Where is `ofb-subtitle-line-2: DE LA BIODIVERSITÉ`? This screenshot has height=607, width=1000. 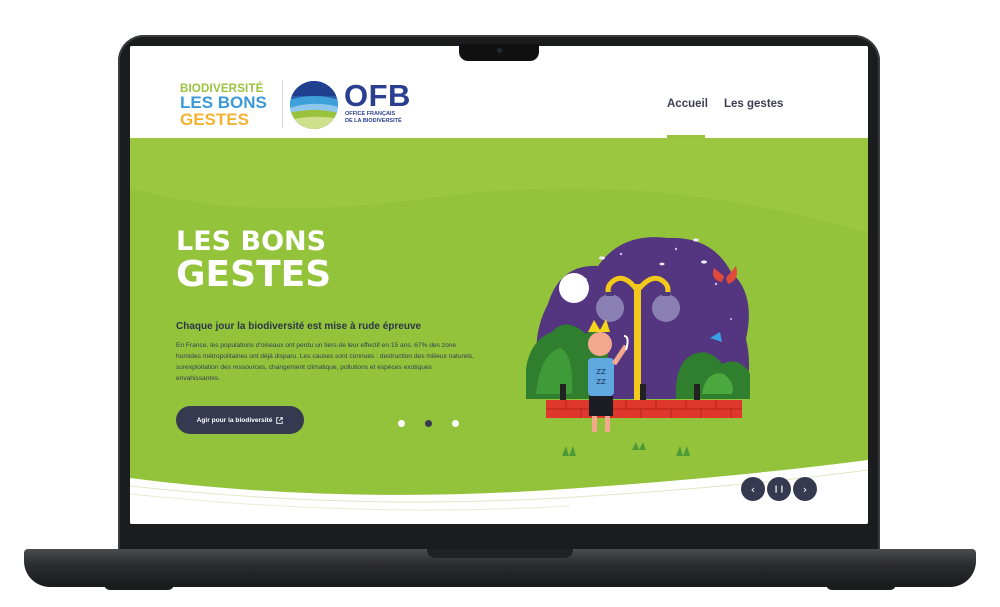 ofb-subtitle-line-2: DE LA BIODIVERSITÉ is located at coordinates (373, 120).